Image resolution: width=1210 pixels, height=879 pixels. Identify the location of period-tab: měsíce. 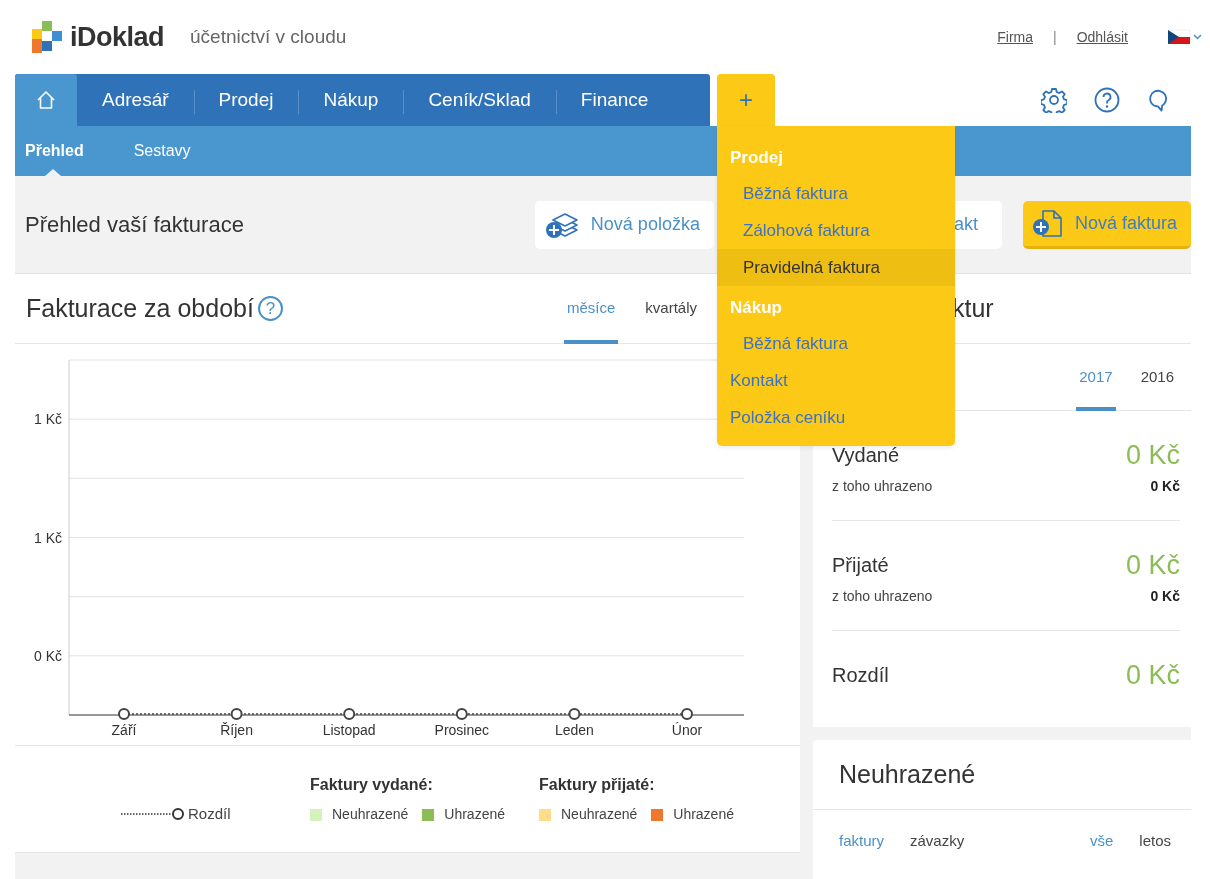
(591, 308).